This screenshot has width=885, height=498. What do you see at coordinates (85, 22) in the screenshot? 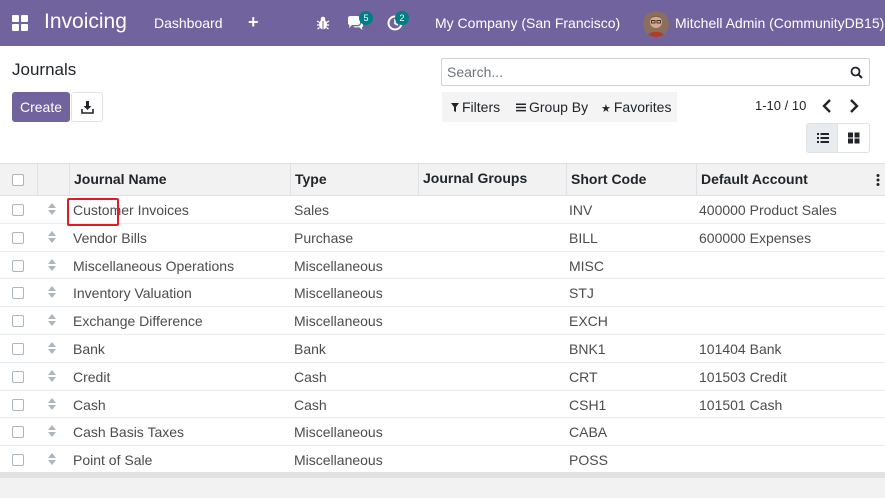
I see `app-name: Invoicing` at bounding box center [85, 22].